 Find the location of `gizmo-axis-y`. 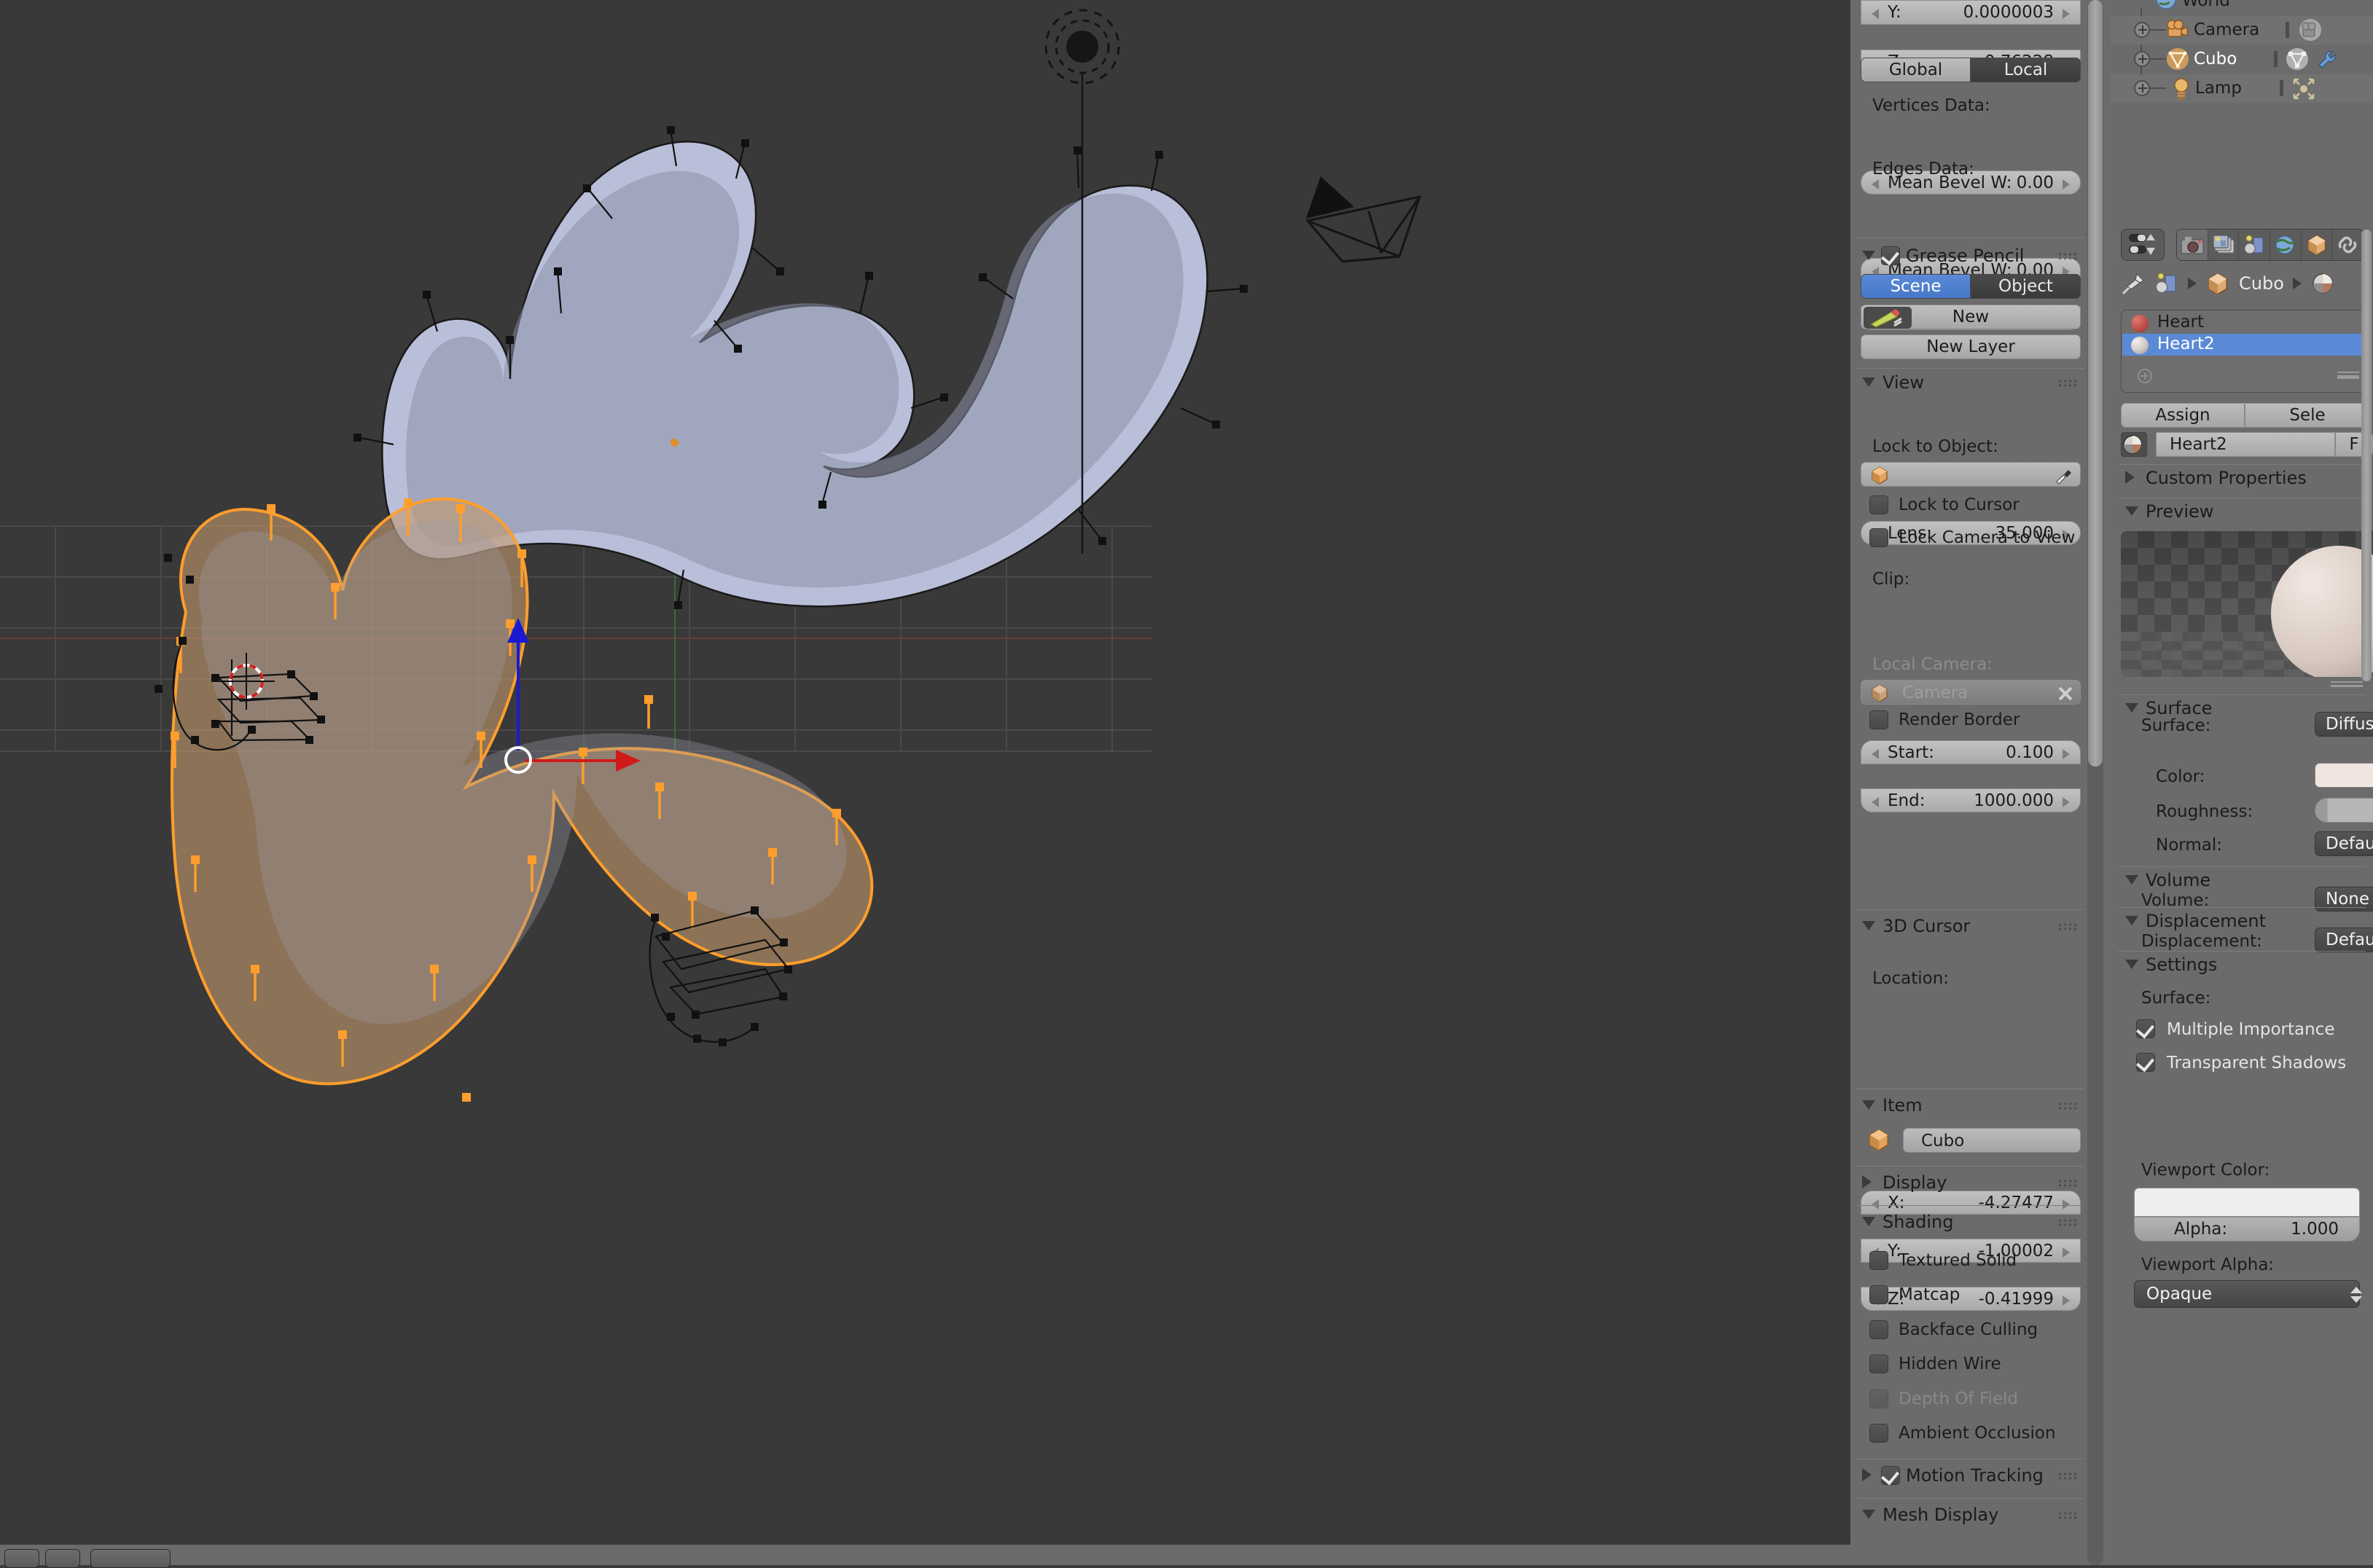

gizmo-axis-y is located at coordinates (518, 695).